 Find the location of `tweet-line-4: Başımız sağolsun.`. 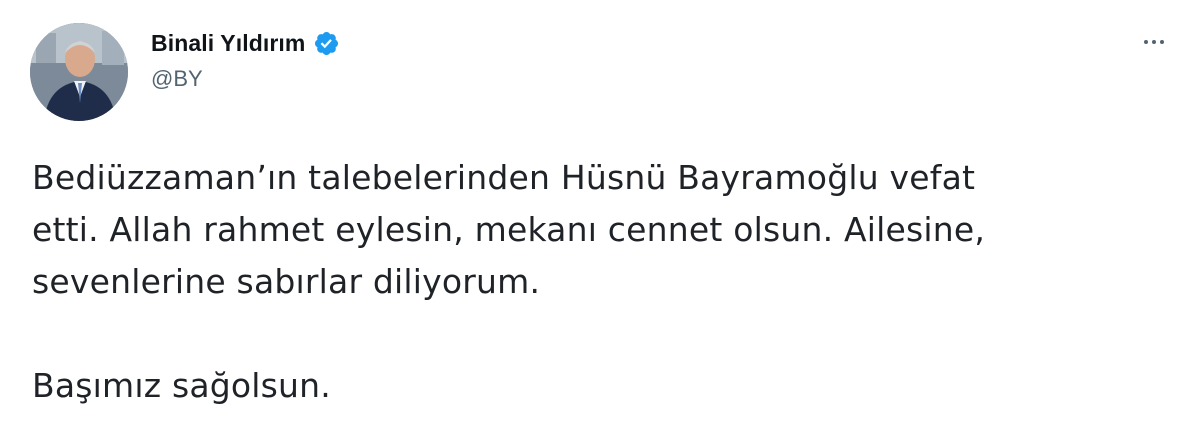

tweet-line-4: Başımız sağolsun. is located at coordinates (181, 385).